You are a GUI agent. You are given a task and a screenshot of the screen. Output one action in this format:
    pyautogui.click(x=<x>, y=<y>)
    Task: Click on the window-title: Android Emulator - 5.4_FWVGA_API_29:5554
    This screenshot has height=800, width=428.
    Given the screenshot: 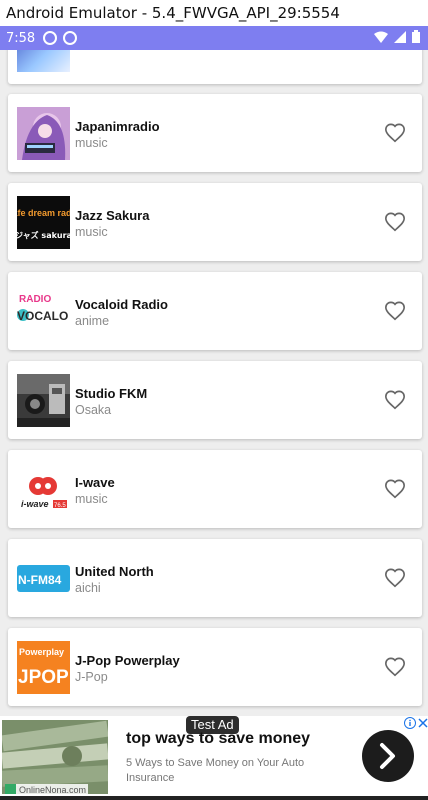 What is the action you would take?
    pyautogui.click(x=214, y=13)
    